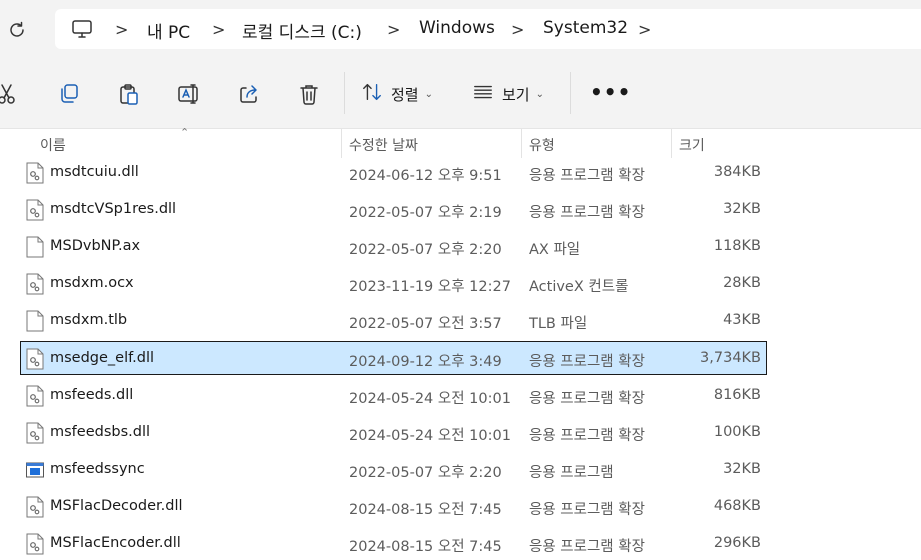  I want to click on column-header-type: 유형, so click(542, 145).